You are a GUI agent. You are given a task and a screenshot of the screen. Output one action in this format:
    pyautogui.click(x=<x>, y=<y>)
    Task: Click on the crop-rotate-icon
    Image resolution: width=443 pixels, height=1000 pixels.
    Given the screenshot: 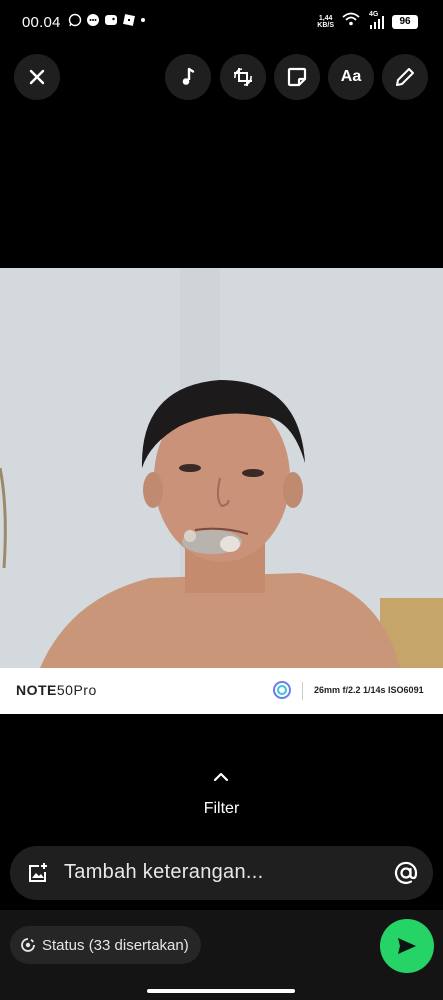 What is the action you would take?
    pyautogui.click(x=243, y=77)
    